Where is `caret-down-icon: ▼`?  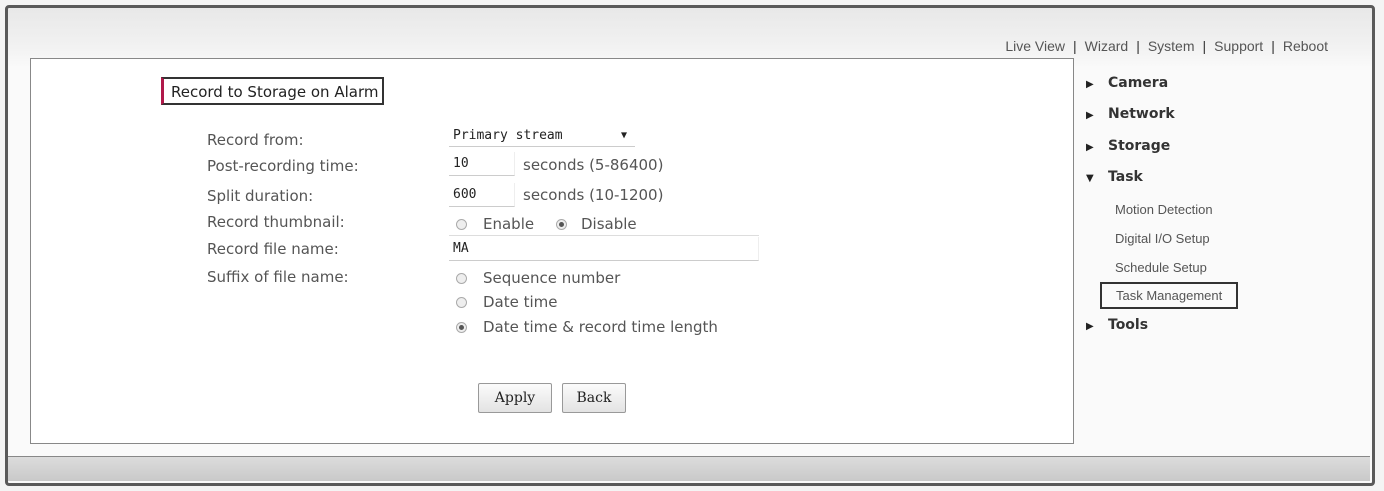
caret-down-icon: ▼ is located at coordinates (1090, 178).